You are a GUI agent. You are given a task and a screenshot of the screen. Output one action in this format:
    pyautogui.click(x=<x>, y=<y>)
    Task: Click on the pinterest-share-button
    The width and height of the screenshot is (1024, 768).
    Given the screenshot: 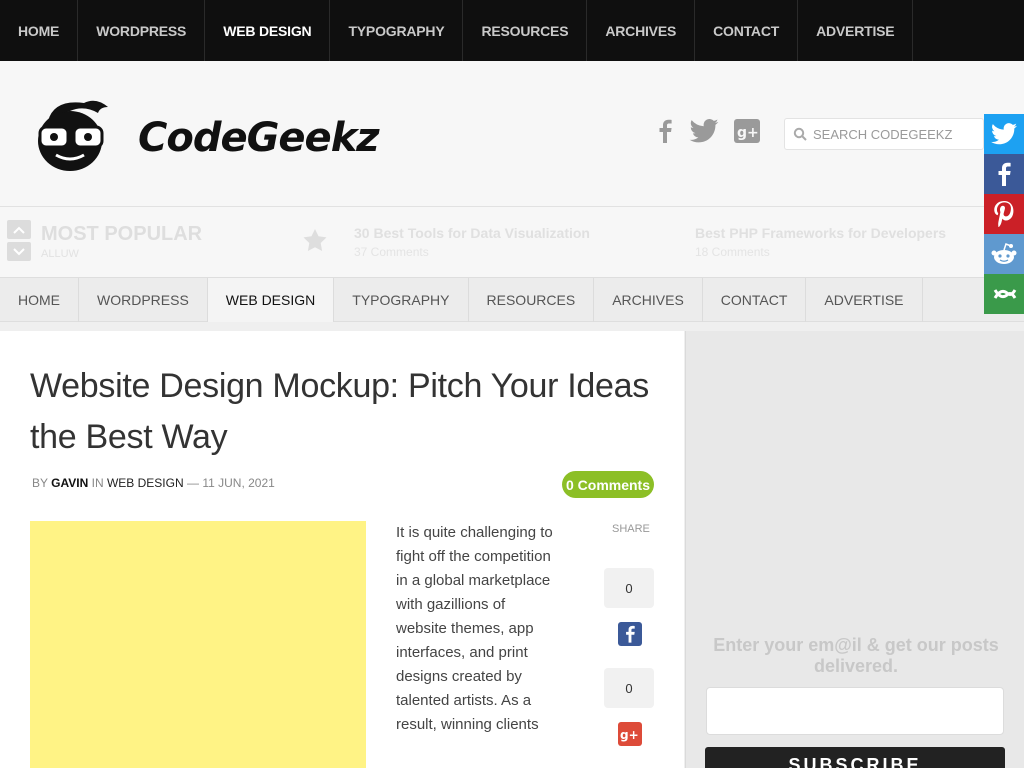 What is the action you would take?
    pyautogui.click(x=1004, y=214)
    